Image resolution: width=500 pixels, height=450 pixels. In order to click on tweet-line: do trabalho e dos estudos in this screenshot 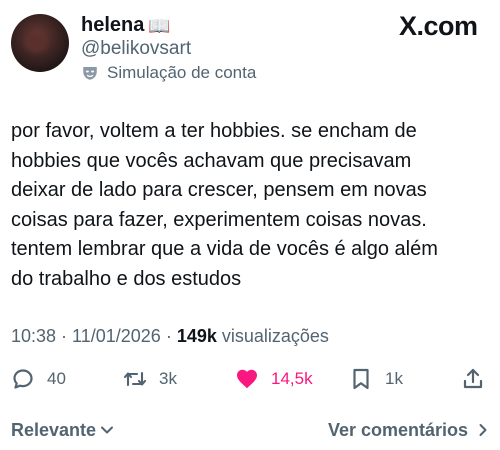, I will do `click(126, 278)`.